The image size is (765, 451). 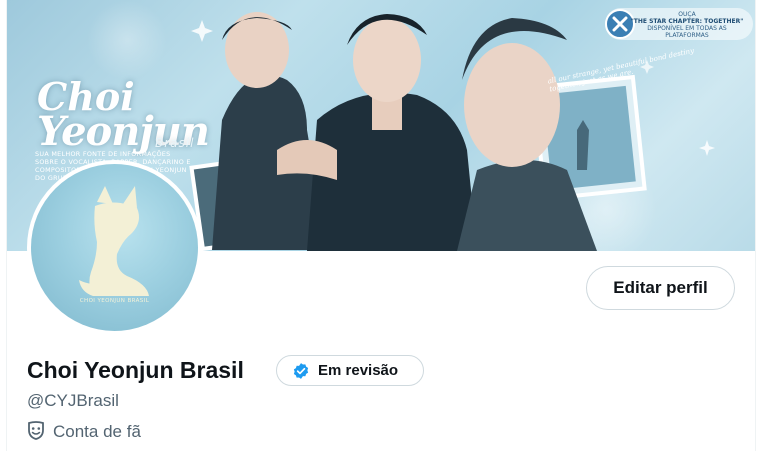 I want to click on verification-status-label: Em revisão, so click(x=358, y=370).